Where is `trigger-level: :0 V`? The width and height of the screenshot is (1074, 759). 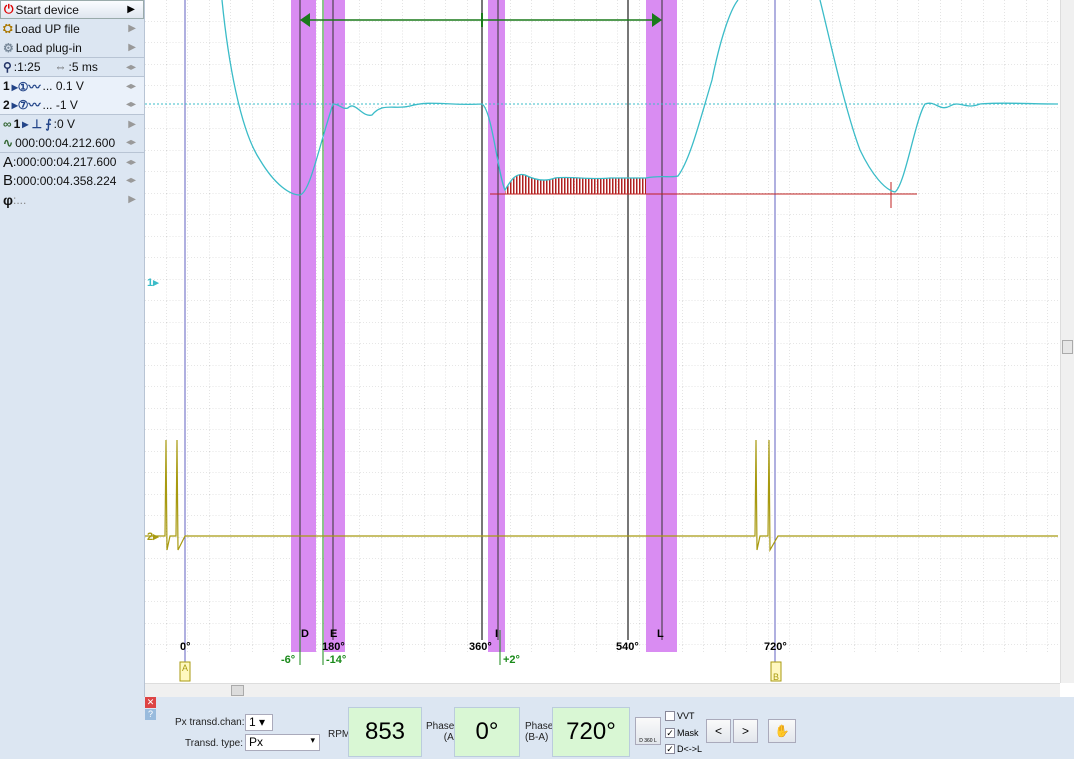
trigger-level: :0 V is located at coordinates (64, 124).